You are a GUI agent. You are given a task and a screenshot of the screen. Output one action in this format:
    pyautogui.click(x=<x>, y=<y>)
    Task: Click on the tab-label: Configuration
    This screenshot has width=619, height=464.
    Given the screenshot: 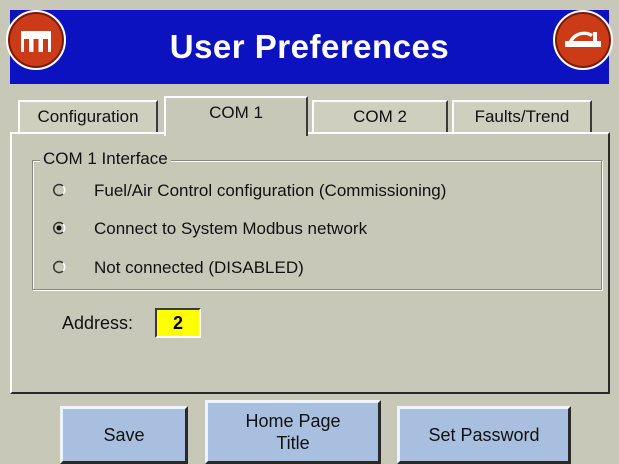 What is the action you would take?
    pyautogui.click(x=88, y=116)
    